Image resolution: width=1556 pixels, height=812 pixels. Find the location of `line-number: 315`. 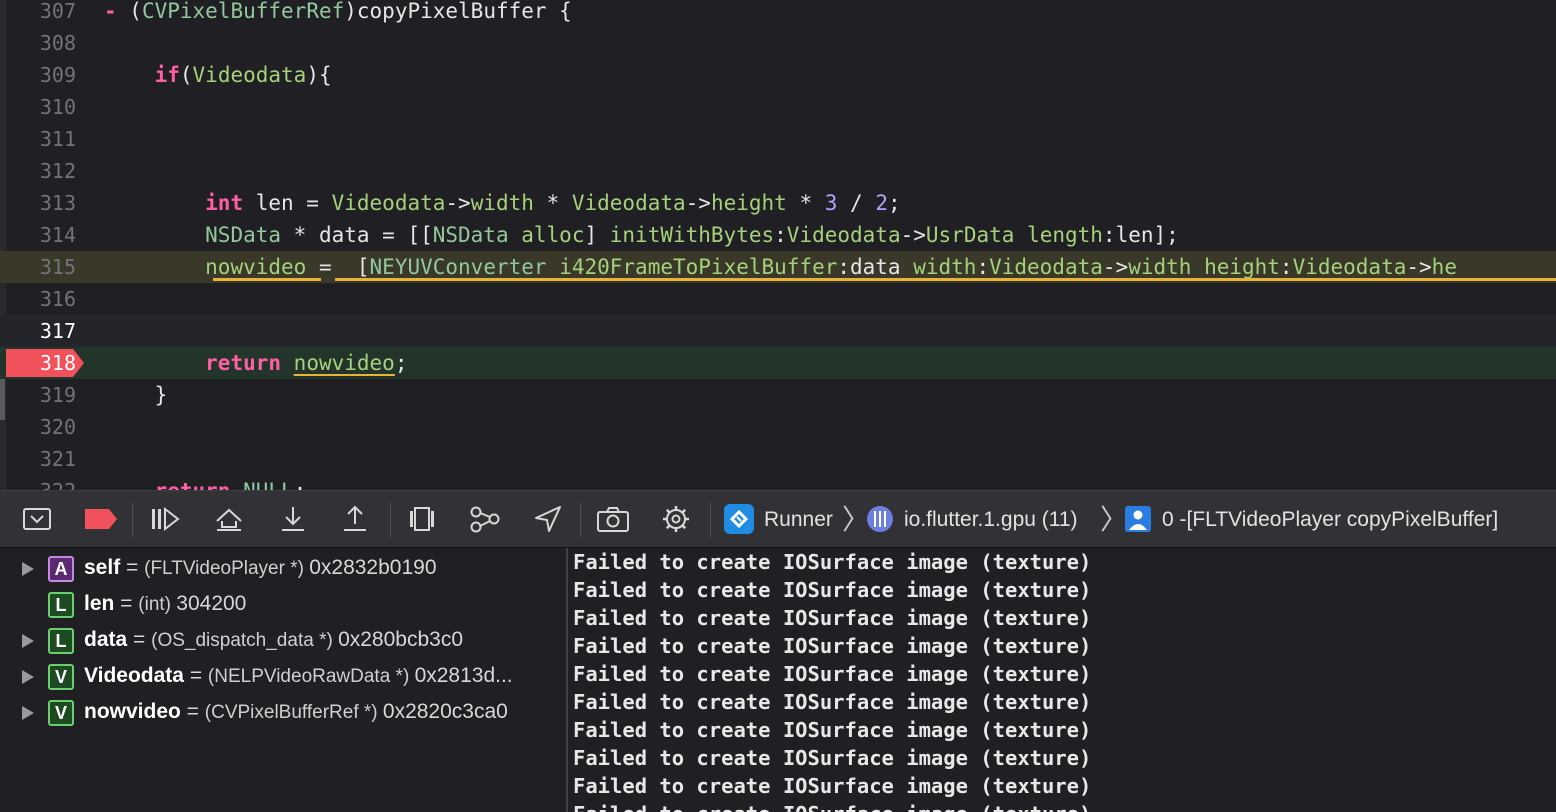

line-number: 315 is located at coordinates (38, 267).